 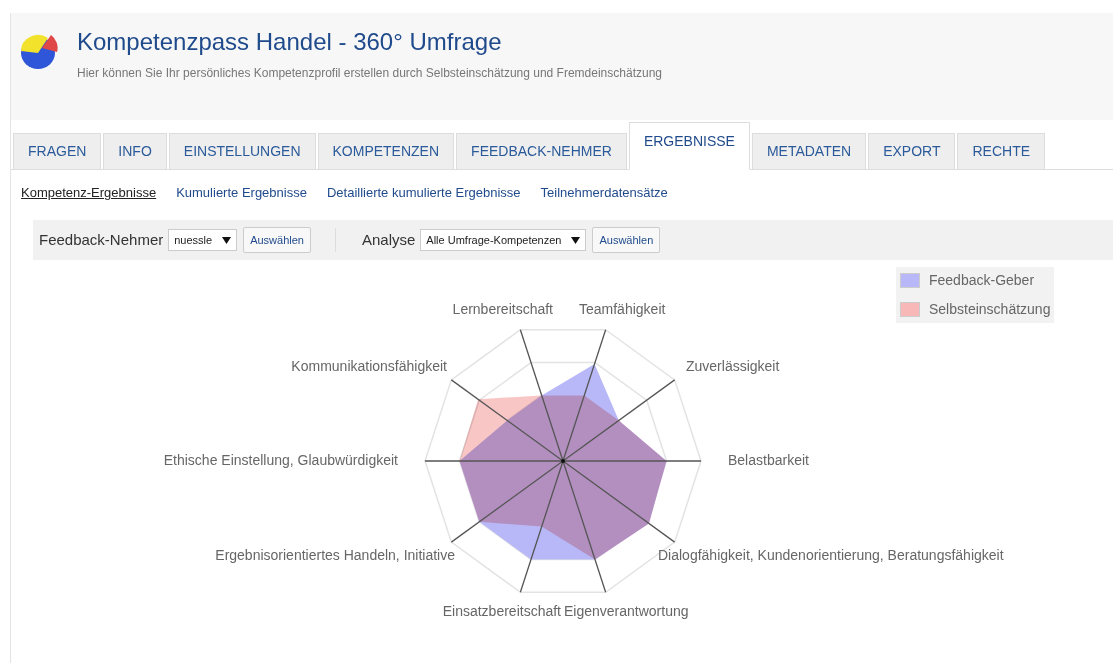 What do you see at coordinates (135, 151) in the screenshot?
I see `tab: INFO` at bounding box center [135, 151].